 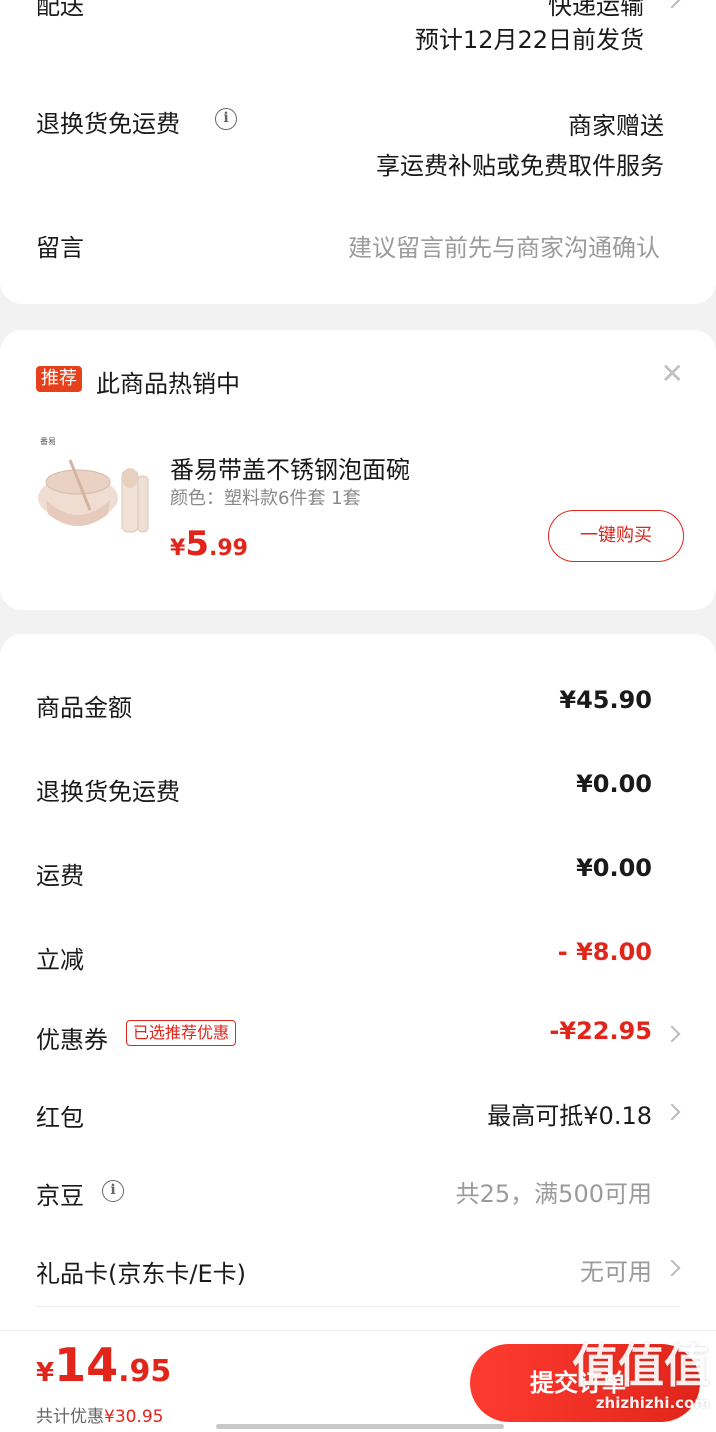 What do you see at coordinates (60, 1115) in the screenshot?
I see `summary-label-redpacket: 红包` at bounding box center [60, 1115].